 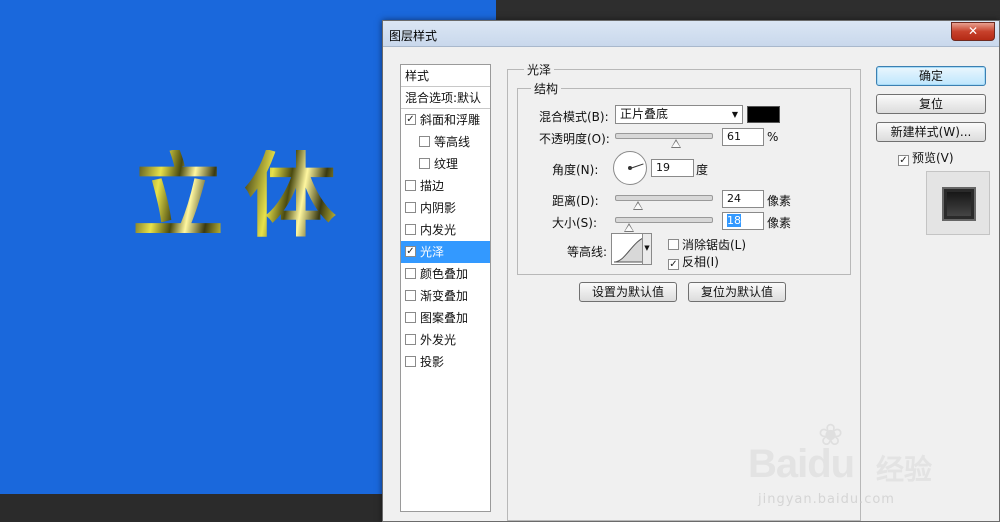 What do you see at coordinates (450, 120) in the screenshot?
I see `style-item-label: 斜面和浮雕` at bounding box center [450, 120].